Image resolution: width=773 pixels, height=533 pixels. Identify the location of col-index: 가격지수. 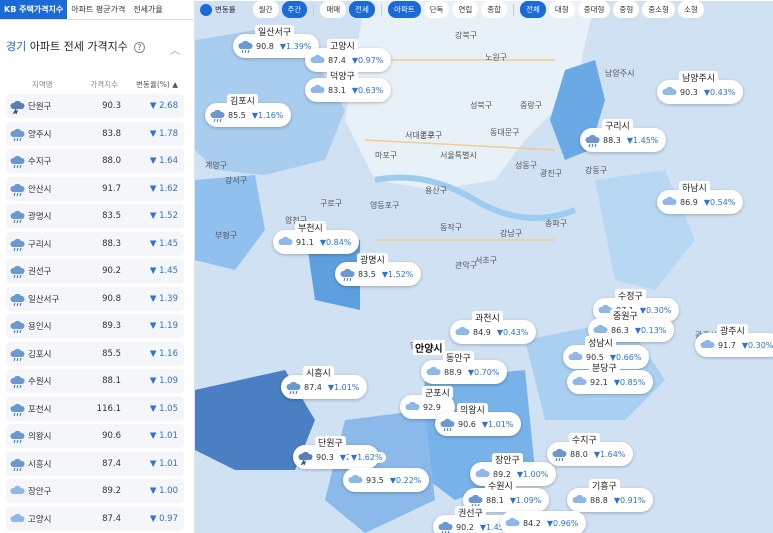
(94, 84).